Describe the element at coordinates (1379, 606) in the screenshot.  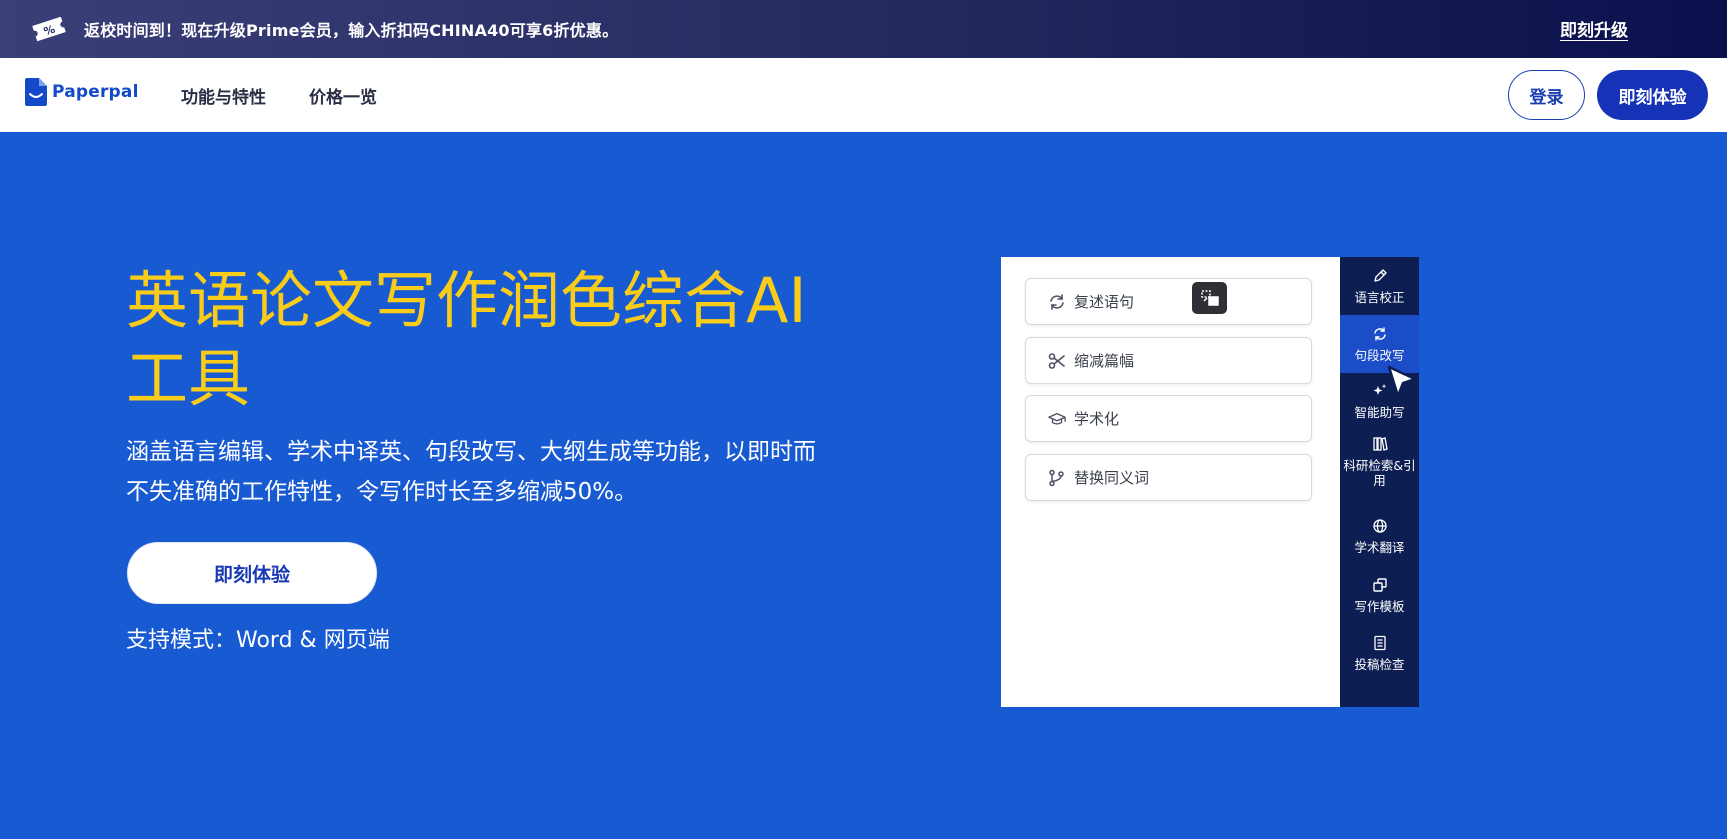
I see `sidebar-item-label: 写作模板` at that location.